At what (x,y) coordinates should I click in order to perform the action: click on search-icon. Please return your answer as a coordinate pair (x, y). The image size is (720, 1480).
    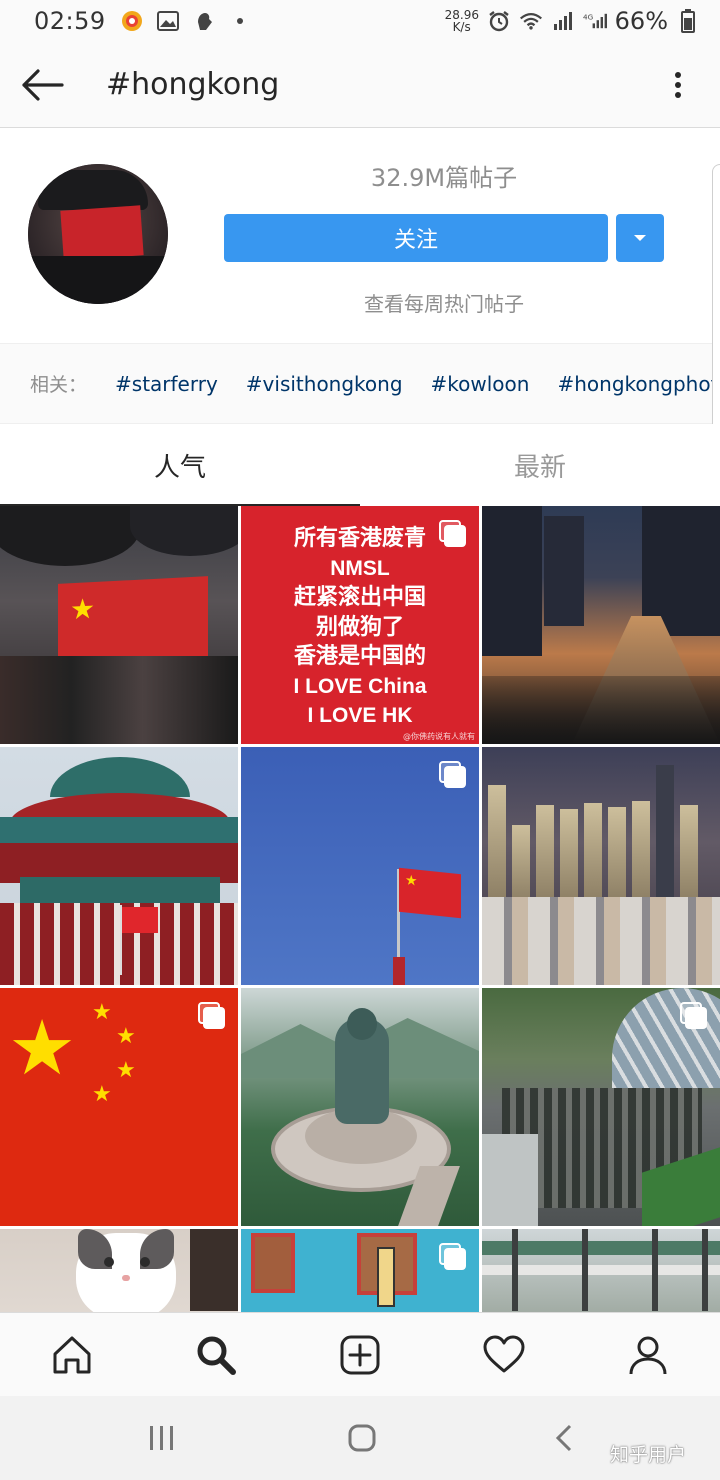
    Looking at the image, I should click on (216, 1355).